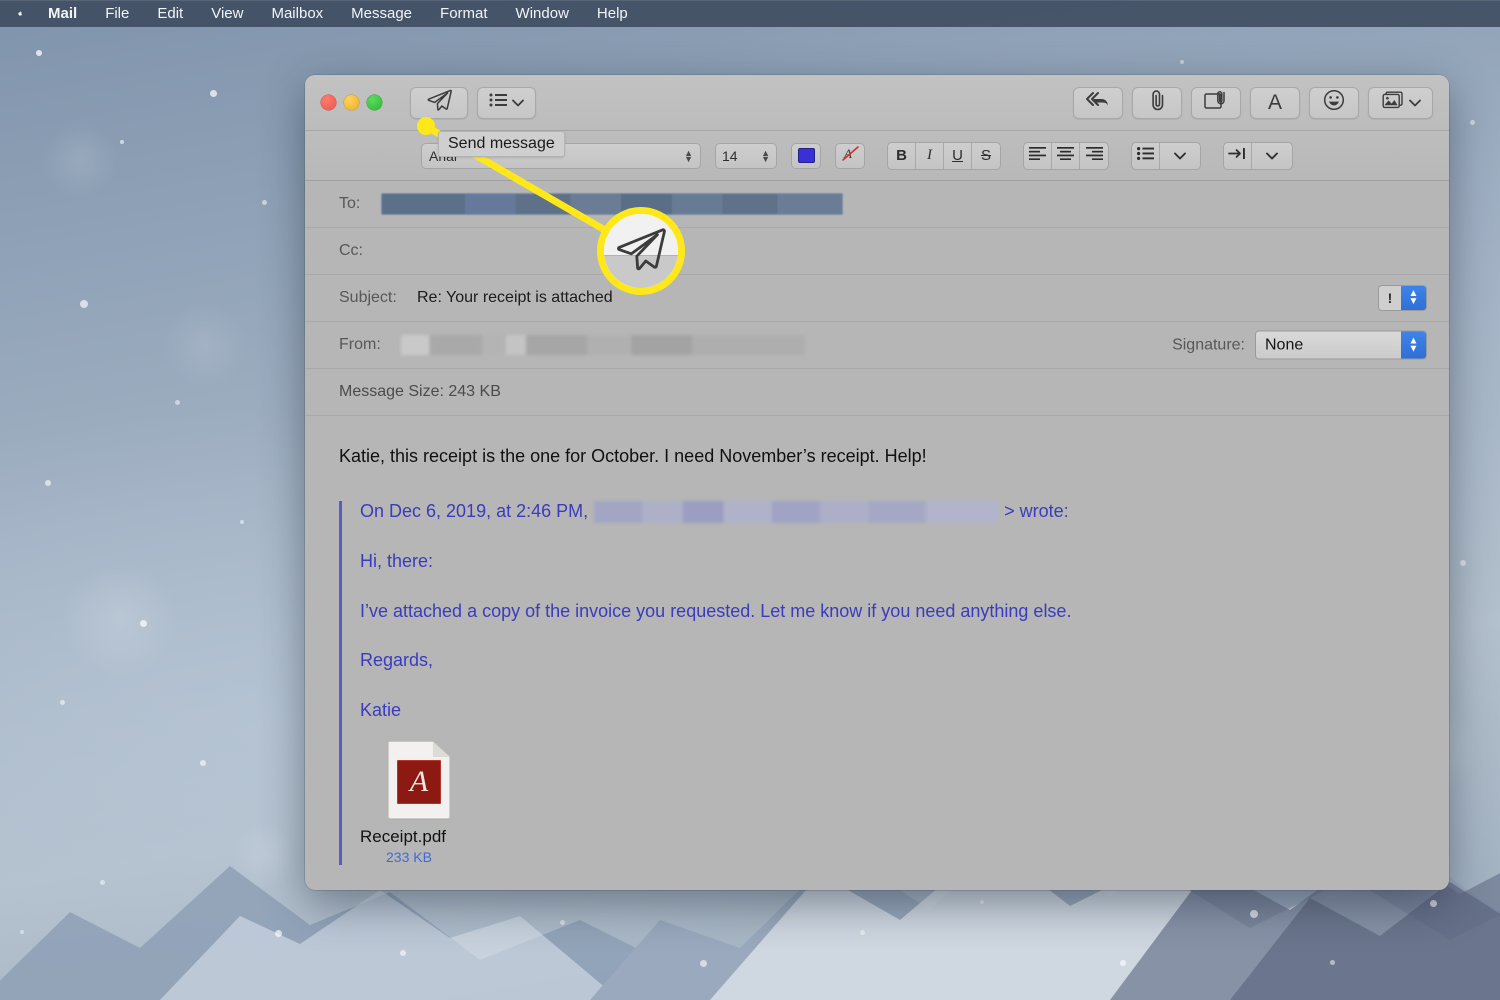  What do you see at coordinates (877, 103) in the screenshot?
I see `compose-toolbar: A` at bounding box center [877, 103].